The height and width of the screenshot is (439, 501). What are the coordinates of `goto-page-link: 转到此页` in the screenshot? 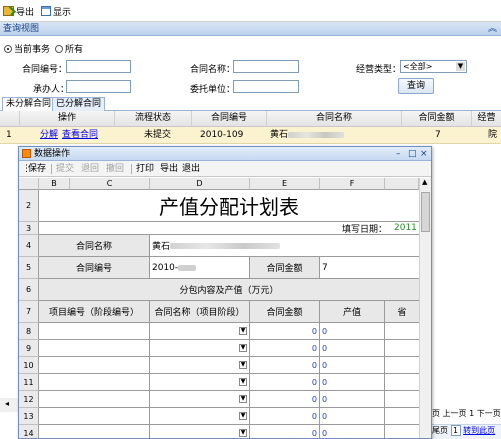 It's located at (479, 430).